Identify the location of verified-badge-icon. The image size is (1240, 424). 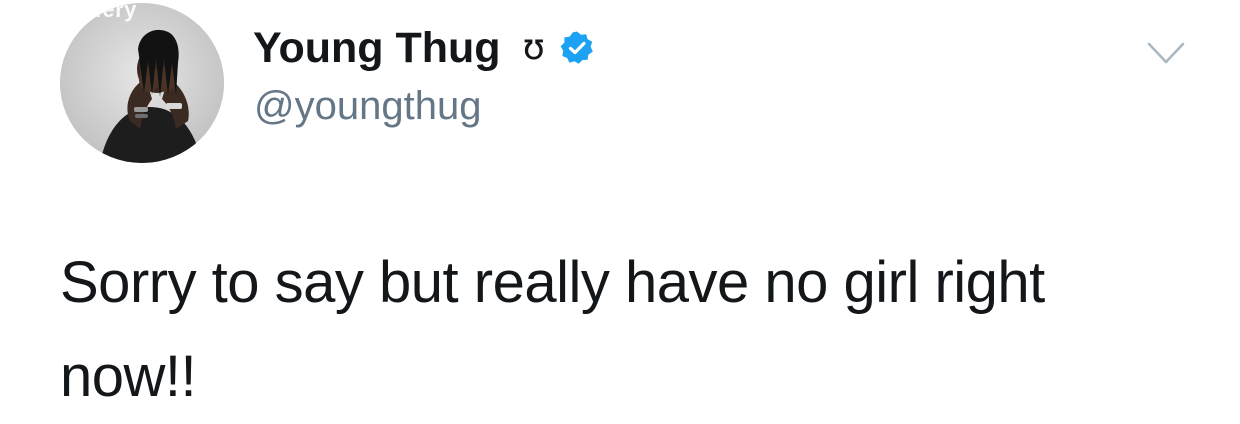
(577, 48).